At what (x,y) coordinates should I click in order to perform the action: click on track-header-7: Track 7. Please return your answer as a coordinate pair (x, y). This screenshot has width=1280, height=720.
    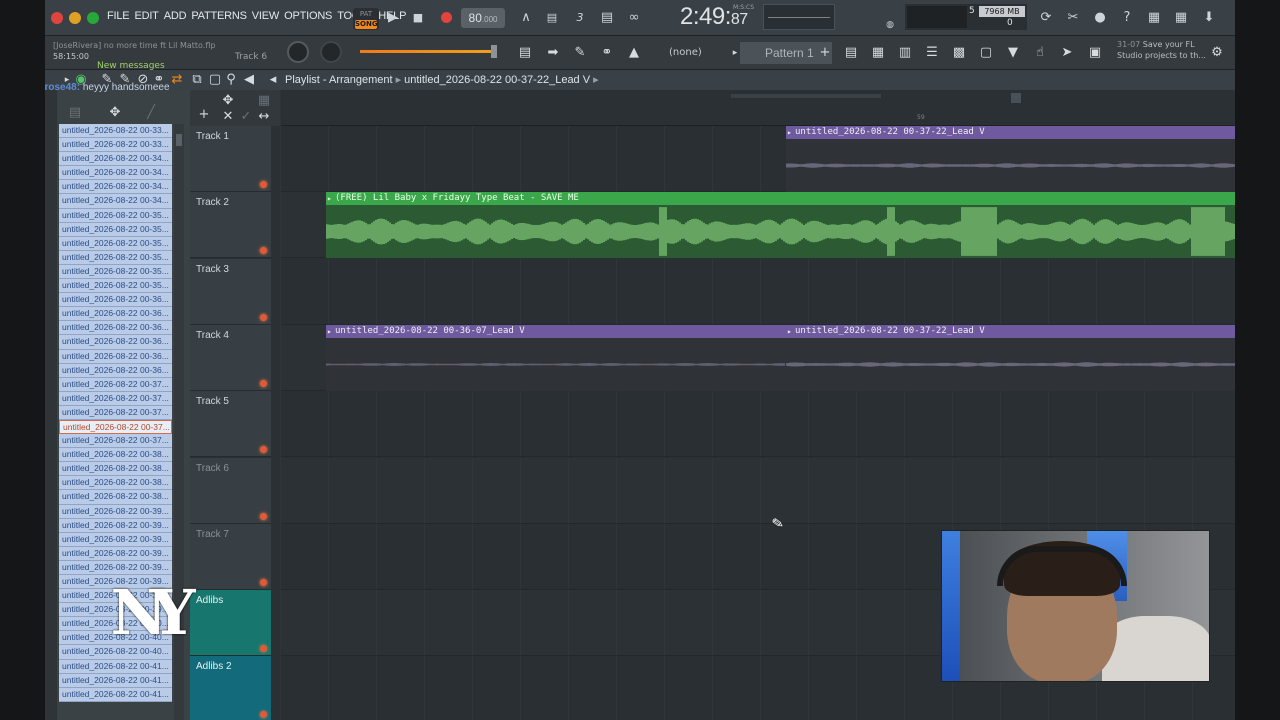
    Looking at the image, I should click on (230, 556).